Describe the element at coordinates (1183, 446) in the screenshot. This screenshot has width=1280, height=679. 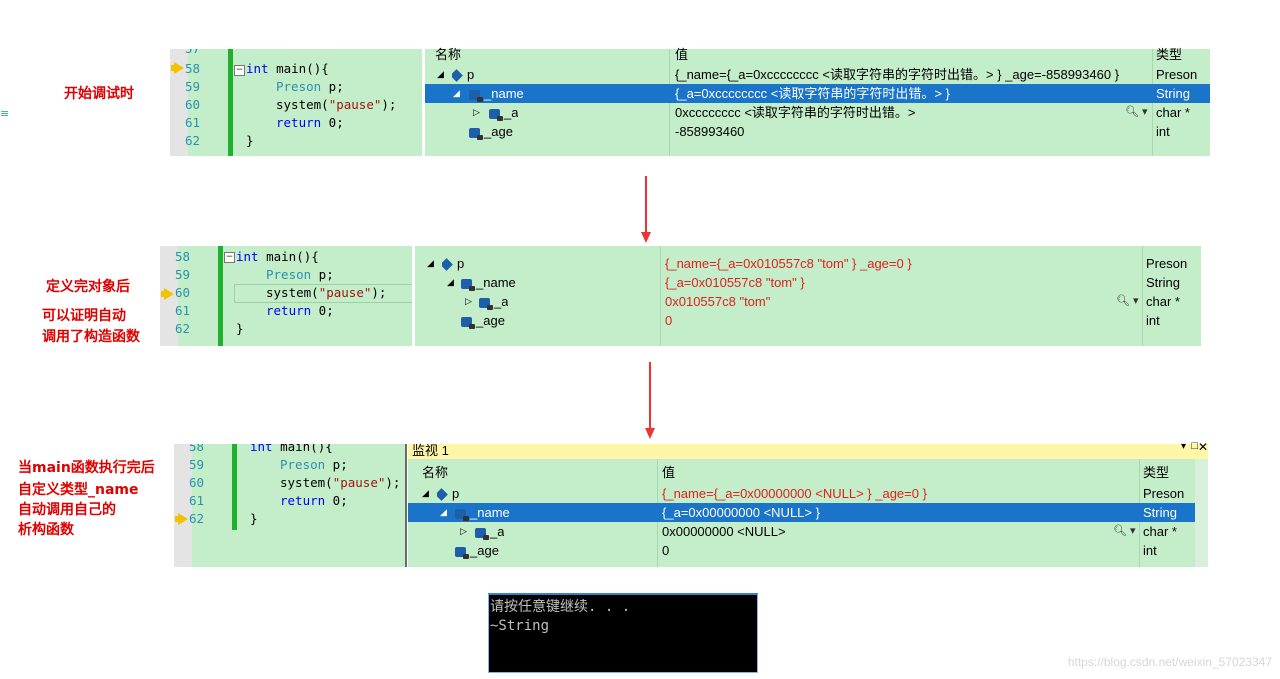
I see `dropdown-icon: ▾` at that location.